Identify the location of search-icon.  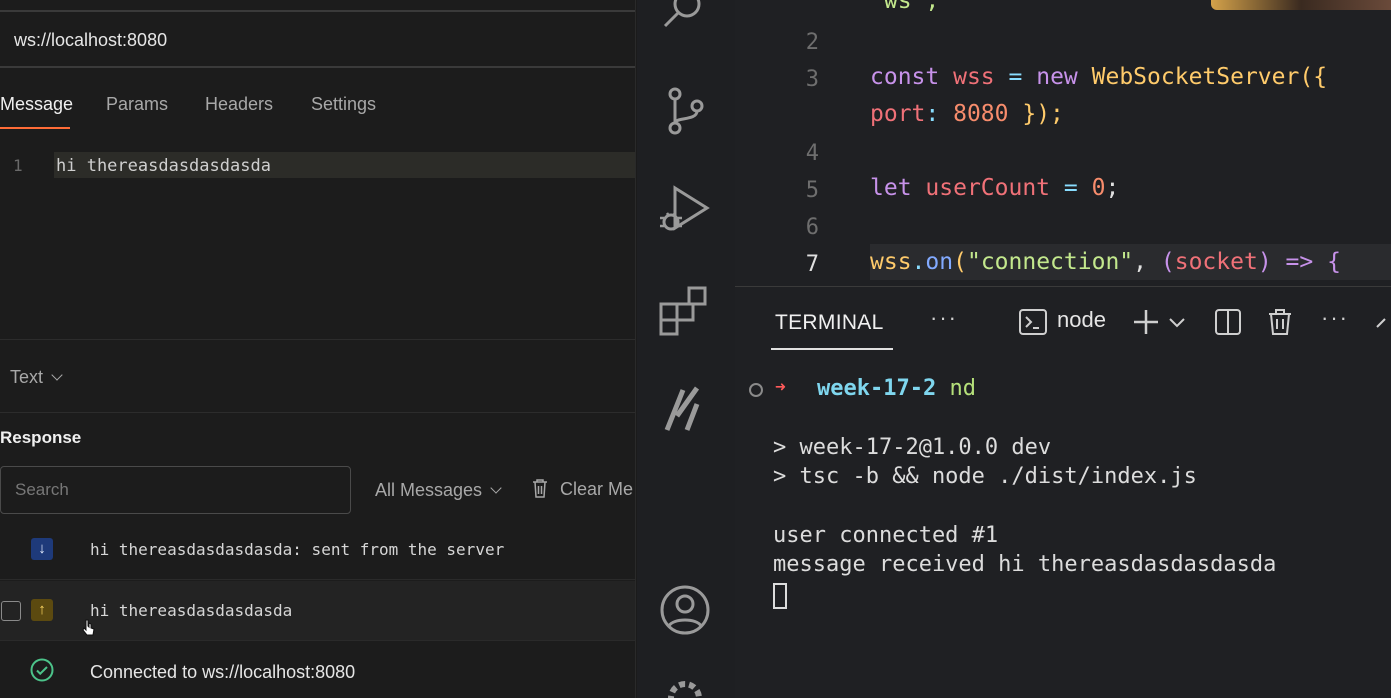
(685, 22).